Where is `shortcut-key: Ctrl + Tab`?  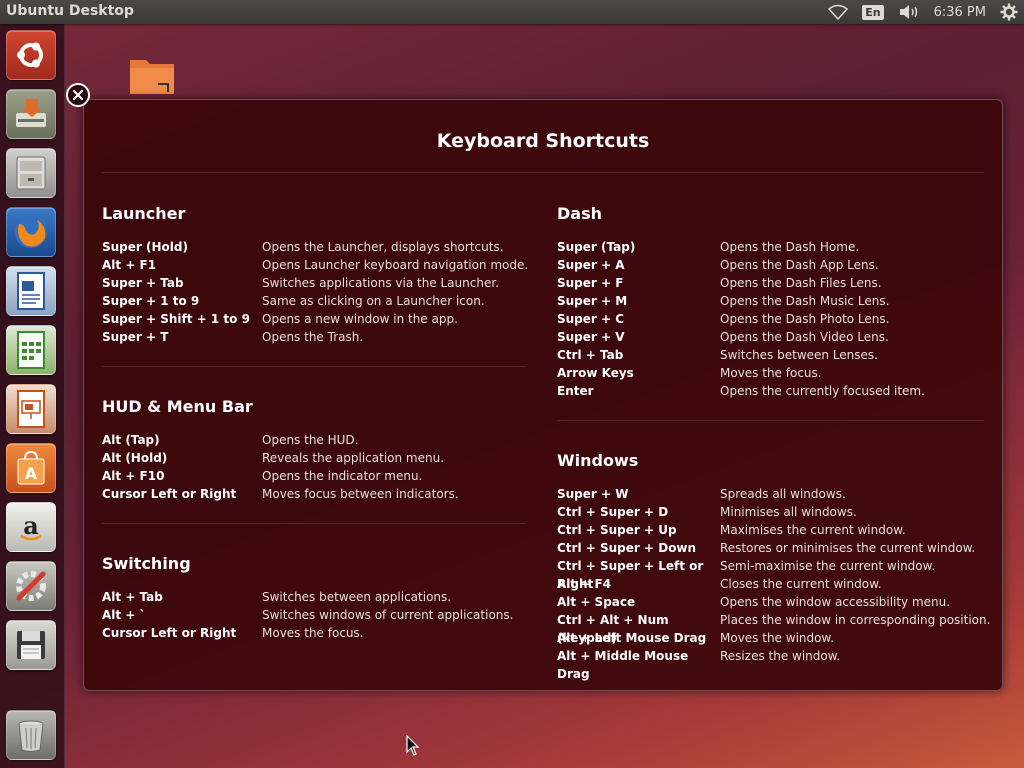
shortcut-key: Ctrl + Tab is located at coordinates (590, 355).